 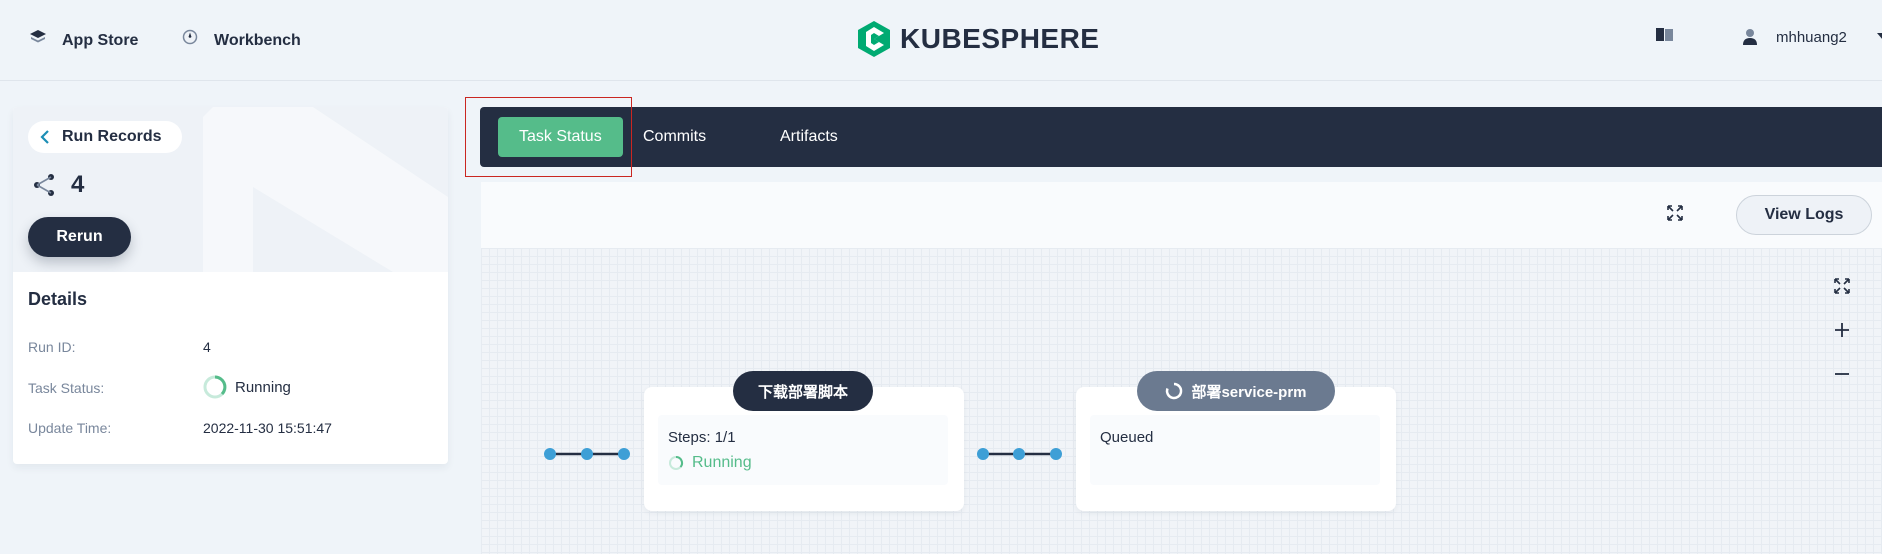 What do you see at coordinates (38, 40) in the screenshot?
I see `layers-icon` at bounding box center [38, 40].